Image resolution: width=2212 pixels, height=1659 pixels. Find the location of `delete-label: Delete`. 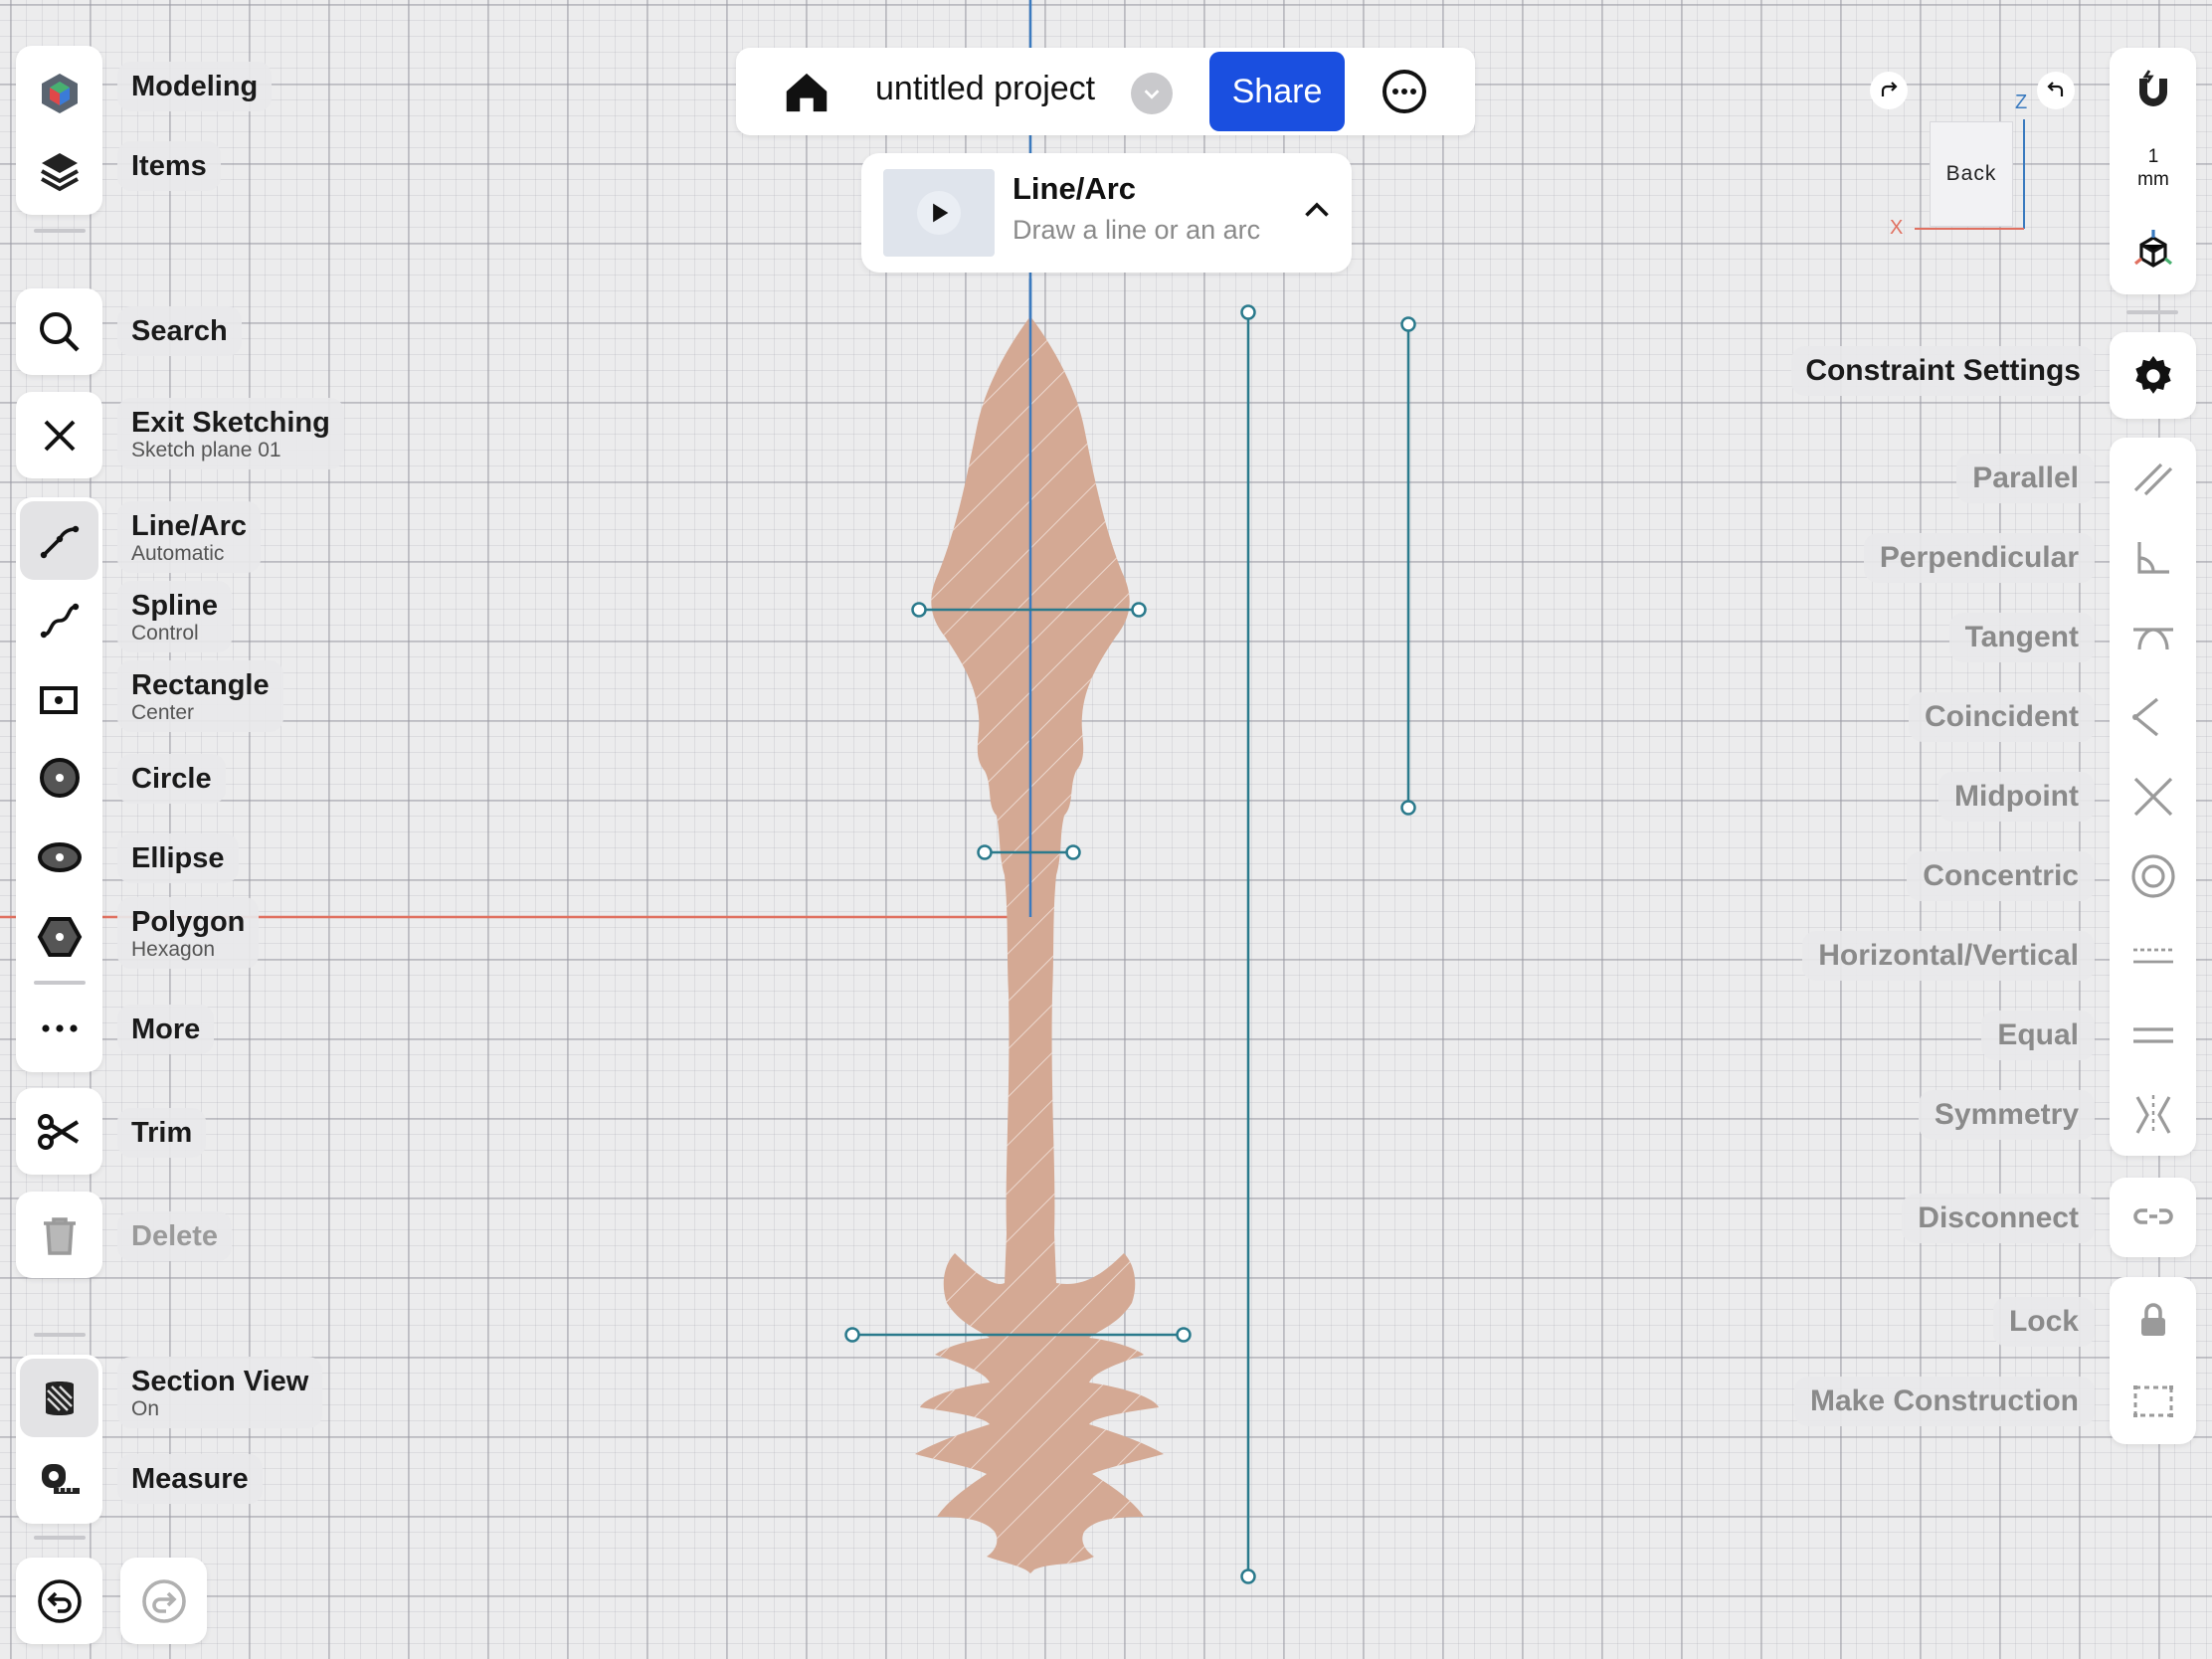

delete-label: Delete is located at coordinates (175, 1236).